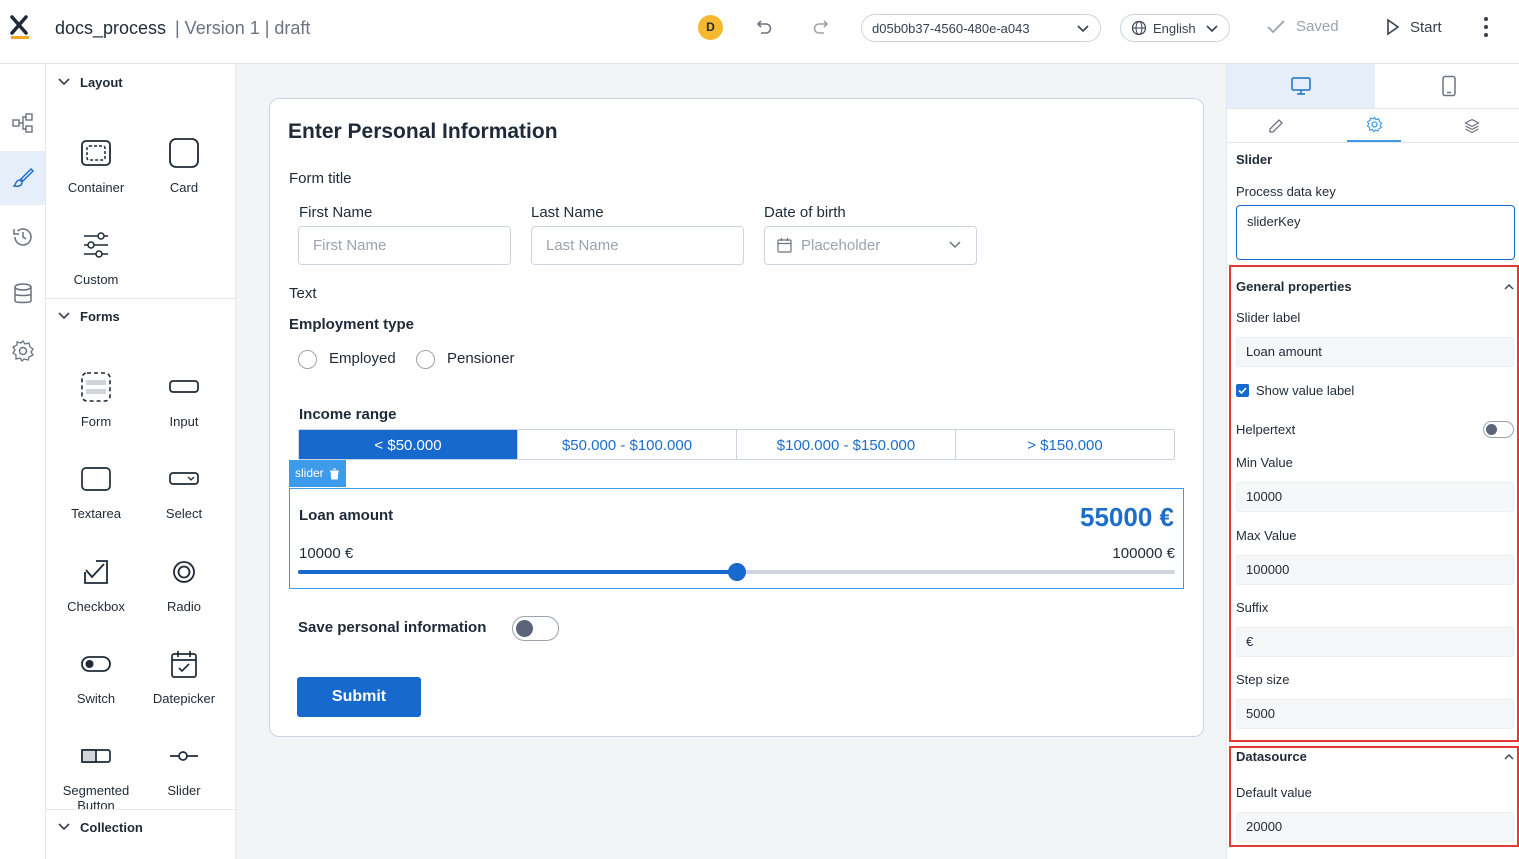  What do you see at coordinates (1375, 827) in the screenshot?
I see `default-value-input: 20000` at bounding box center [1375, 827].